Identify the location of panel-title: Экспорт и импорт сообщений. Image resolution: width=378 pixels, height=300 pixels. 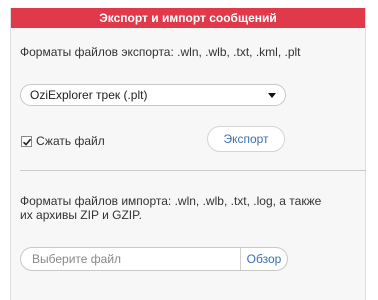
(188, 18).